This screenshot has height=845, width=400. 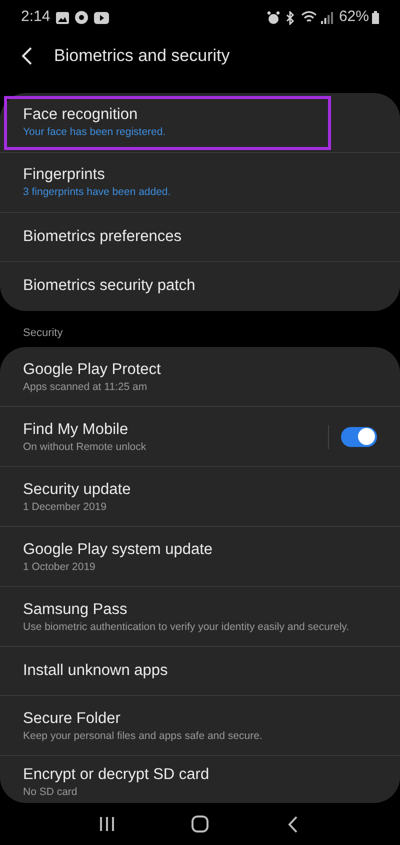 What do you see at coordinates (186, 627) in the screenshot?
I see `item-subtitle: Use biometric authentication to verify your identity easily and securely.` at bounding box center [186, 627].